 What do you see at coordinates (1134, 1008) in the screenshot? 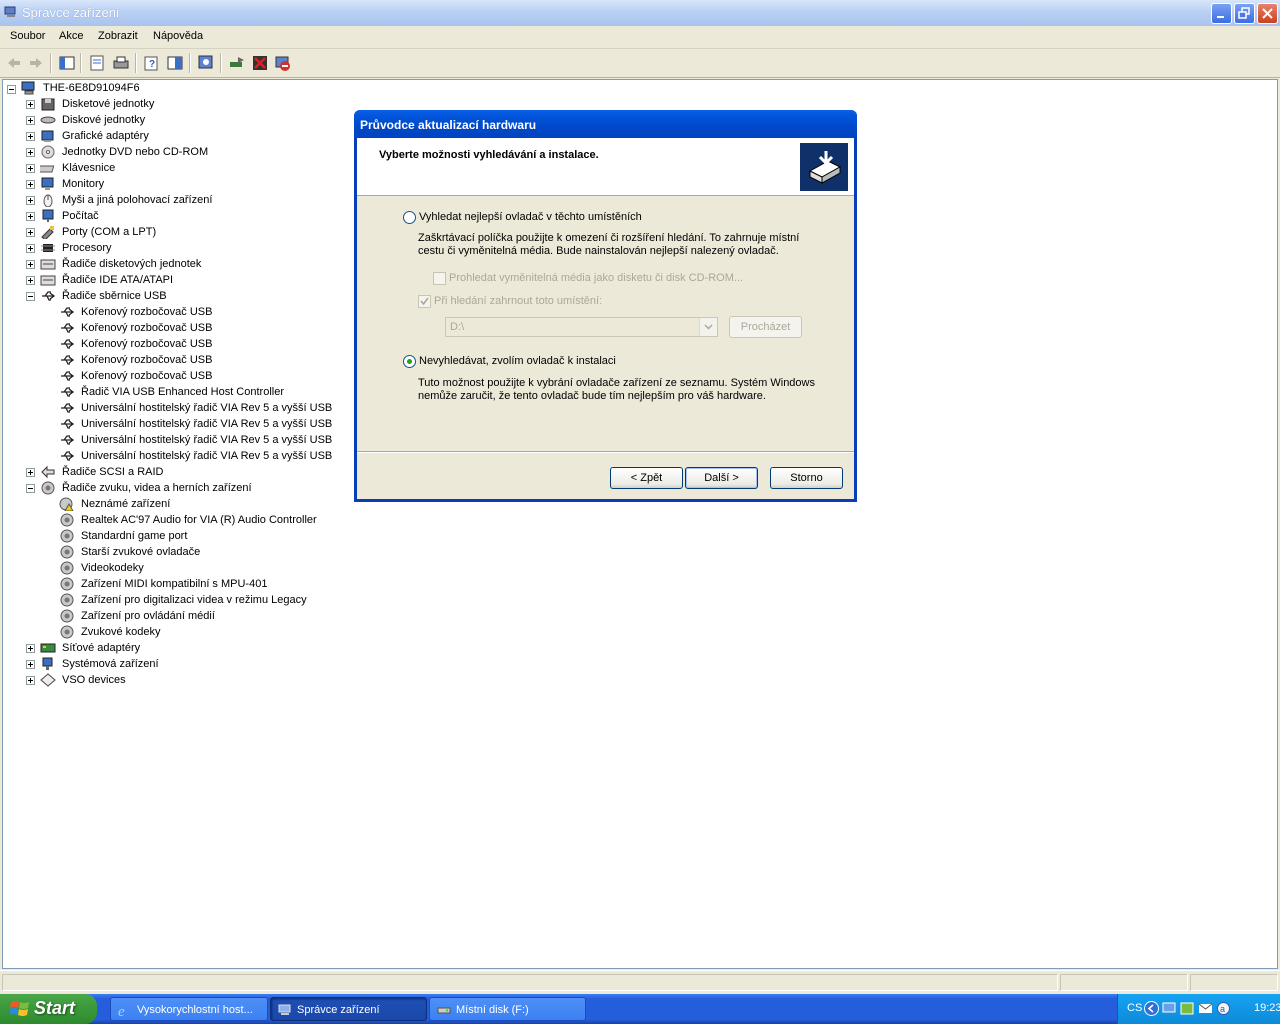
I see `language-indicator: CS` at bounding box center [1134, 1008].